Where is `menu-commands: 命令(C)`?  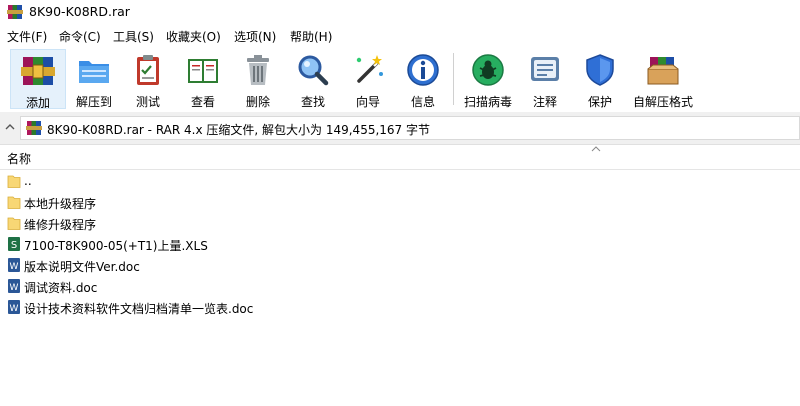
menu-commands: 命令(C) is located at coordinates (80, 36).